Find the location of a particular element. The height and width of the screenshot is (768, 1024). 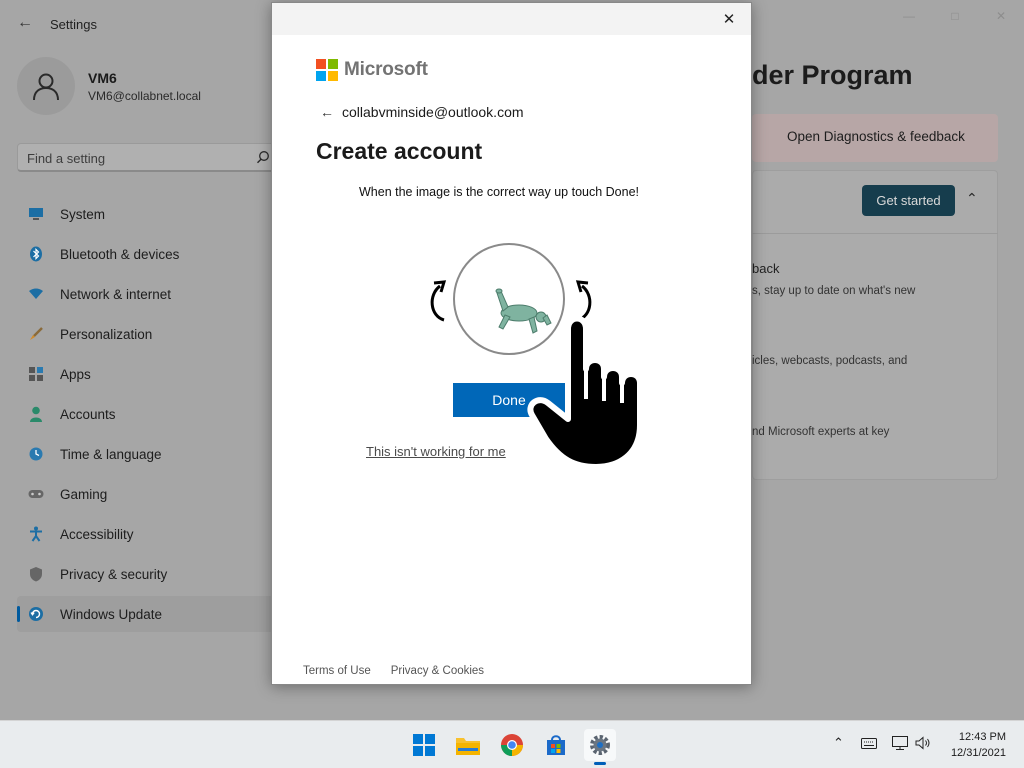

avatar is located at coordinates (46, 86).